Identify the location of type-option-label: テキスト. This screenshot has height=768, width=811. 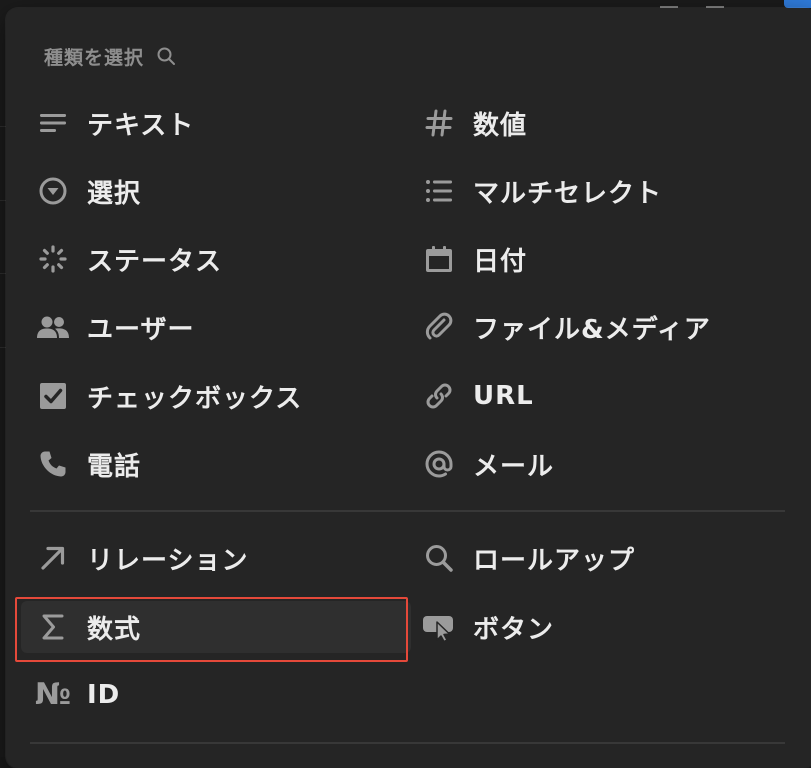
(141, 125).